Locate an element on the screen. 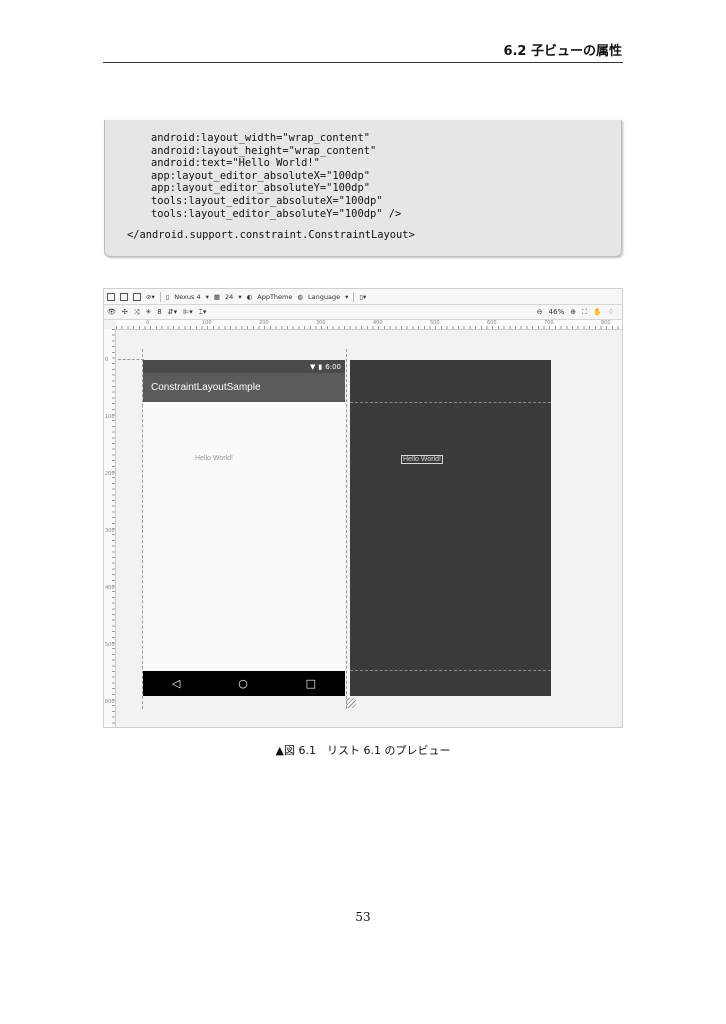 The image size is (726, 1024). status-bar: ▼ ▮ 6:00 is located at coordinates (244, 366).